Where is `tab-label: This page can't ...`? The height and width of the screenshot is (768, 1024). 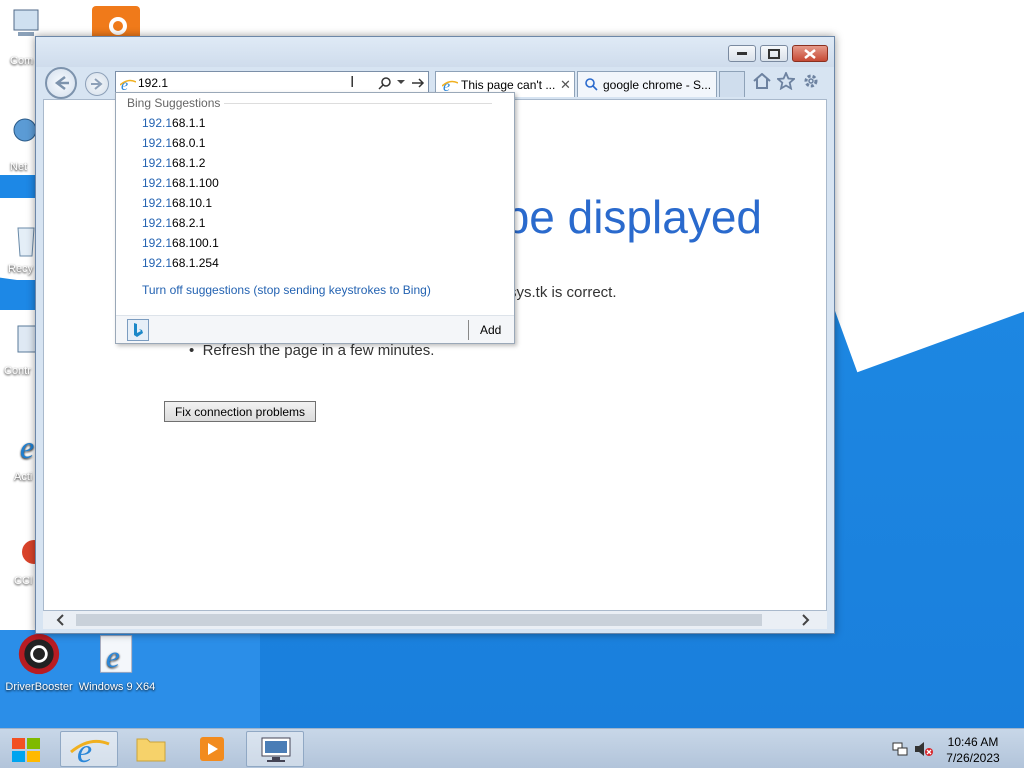
tab-label: This page can't ... is located at coordinates (508, 85).